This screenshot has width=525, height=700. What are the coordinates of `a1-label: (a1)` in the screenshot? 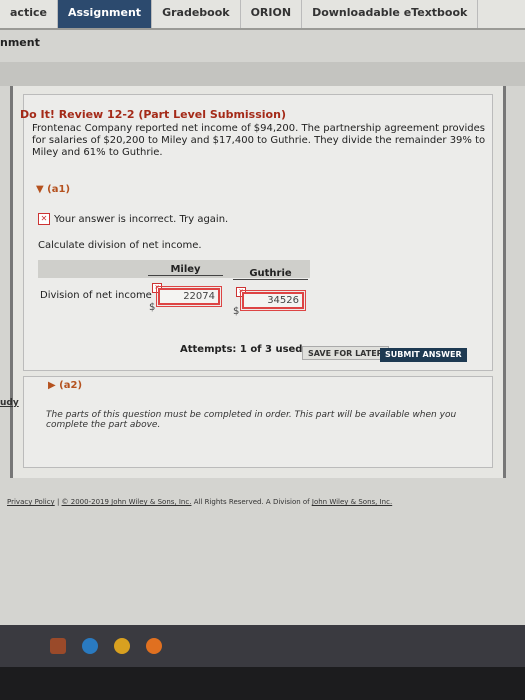 It's located at (59, 189).